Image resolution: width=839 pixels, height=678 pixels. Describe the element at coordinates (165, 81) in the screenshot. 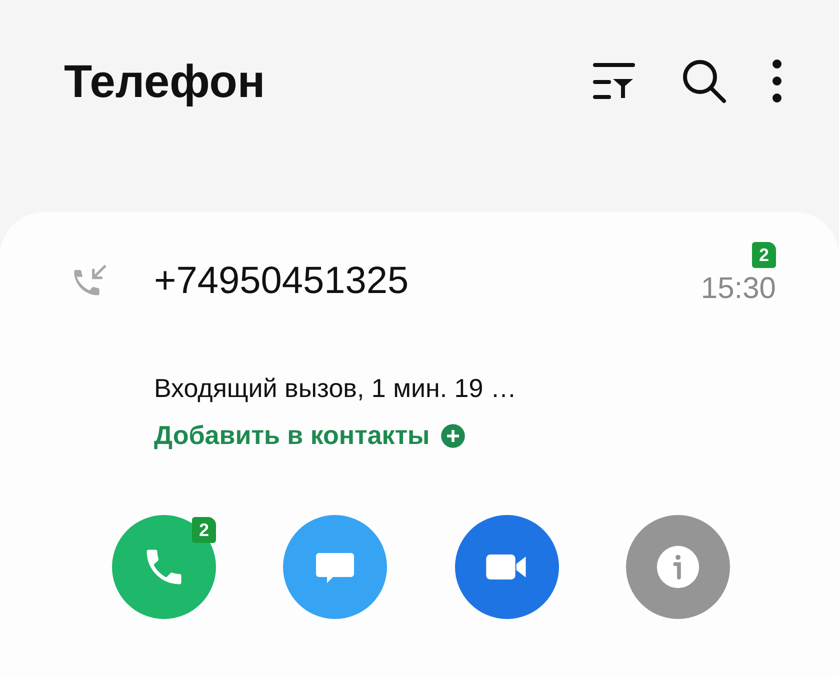

I see `app-title: Телефон` at that location.